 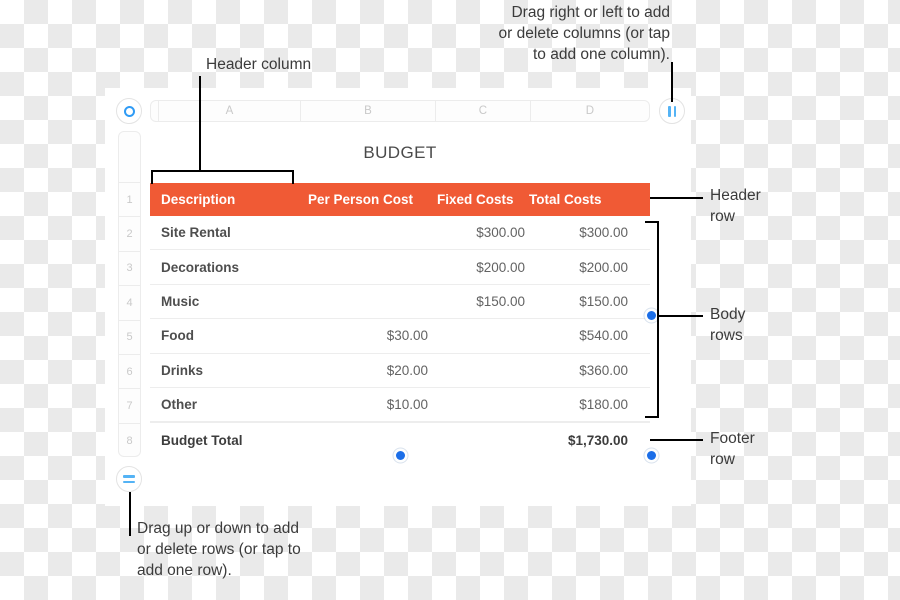 What do you see at coordinates (152, 177) in the screenshot?
I see `header-column-bracket-left` at bounding box center [152, 177].